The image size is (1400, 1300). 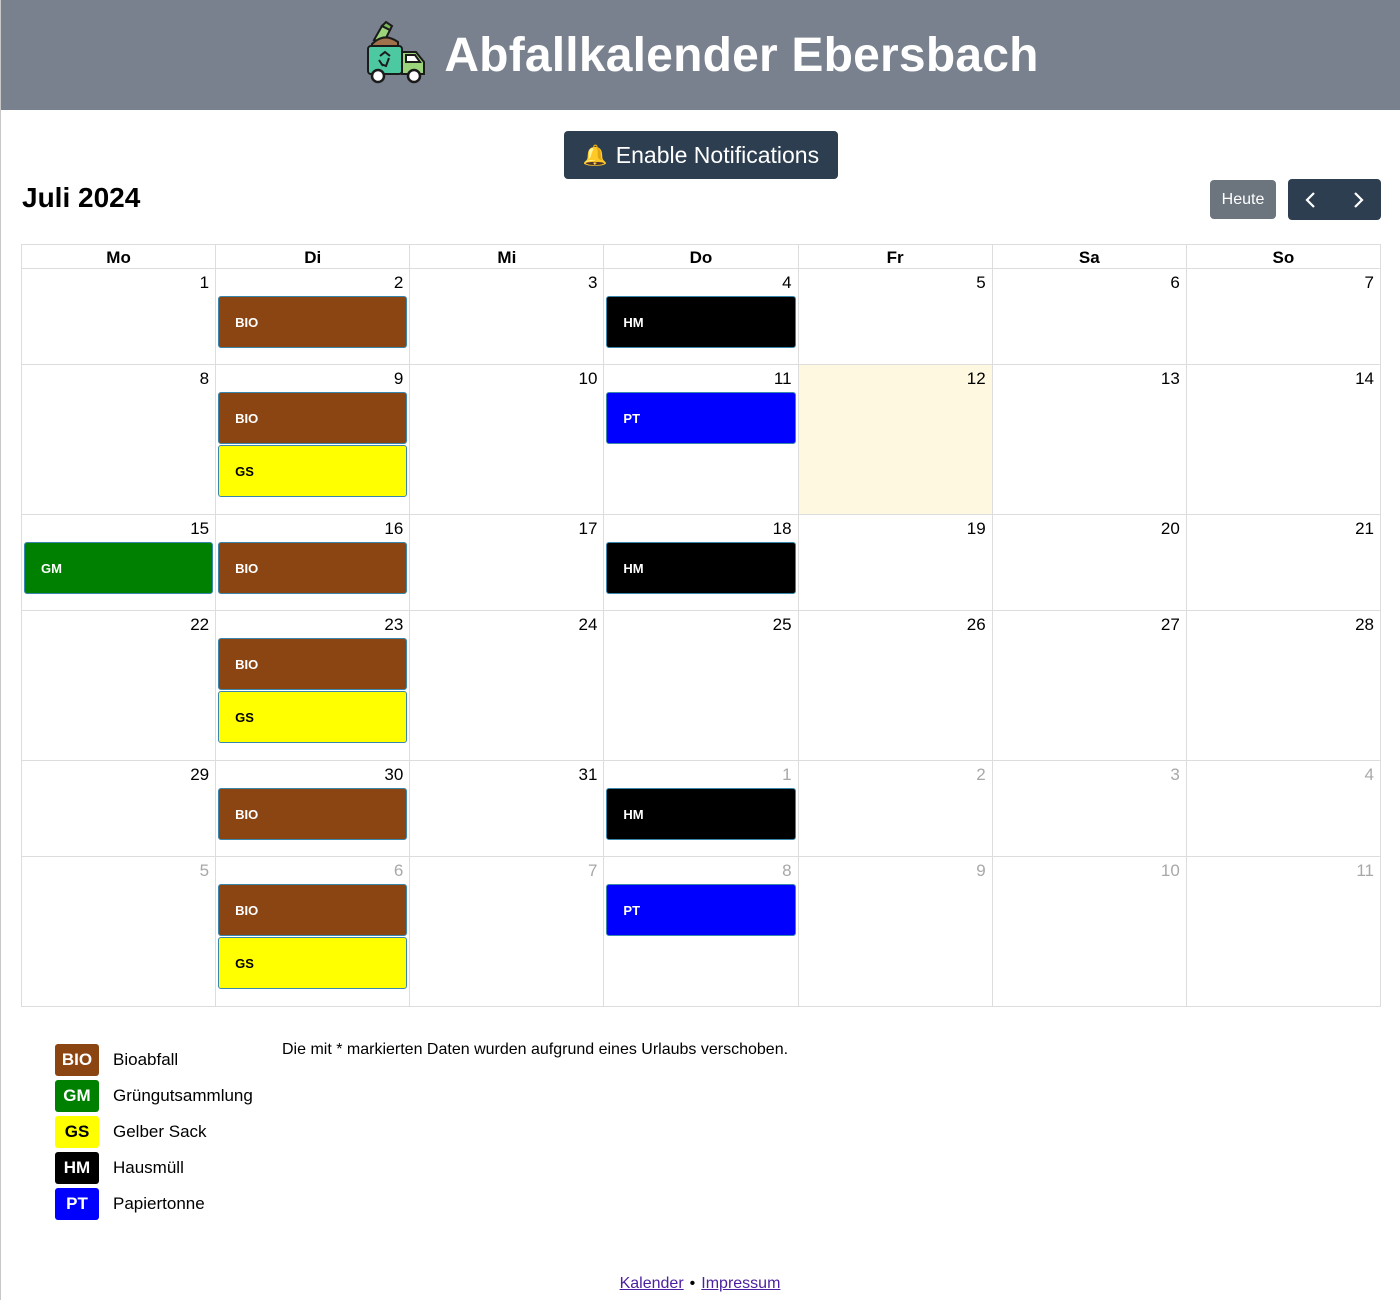 What do you see at coordinates (312, 774) in the screenshot?
I see `day-number: 30` at bounding box center [312, 774].